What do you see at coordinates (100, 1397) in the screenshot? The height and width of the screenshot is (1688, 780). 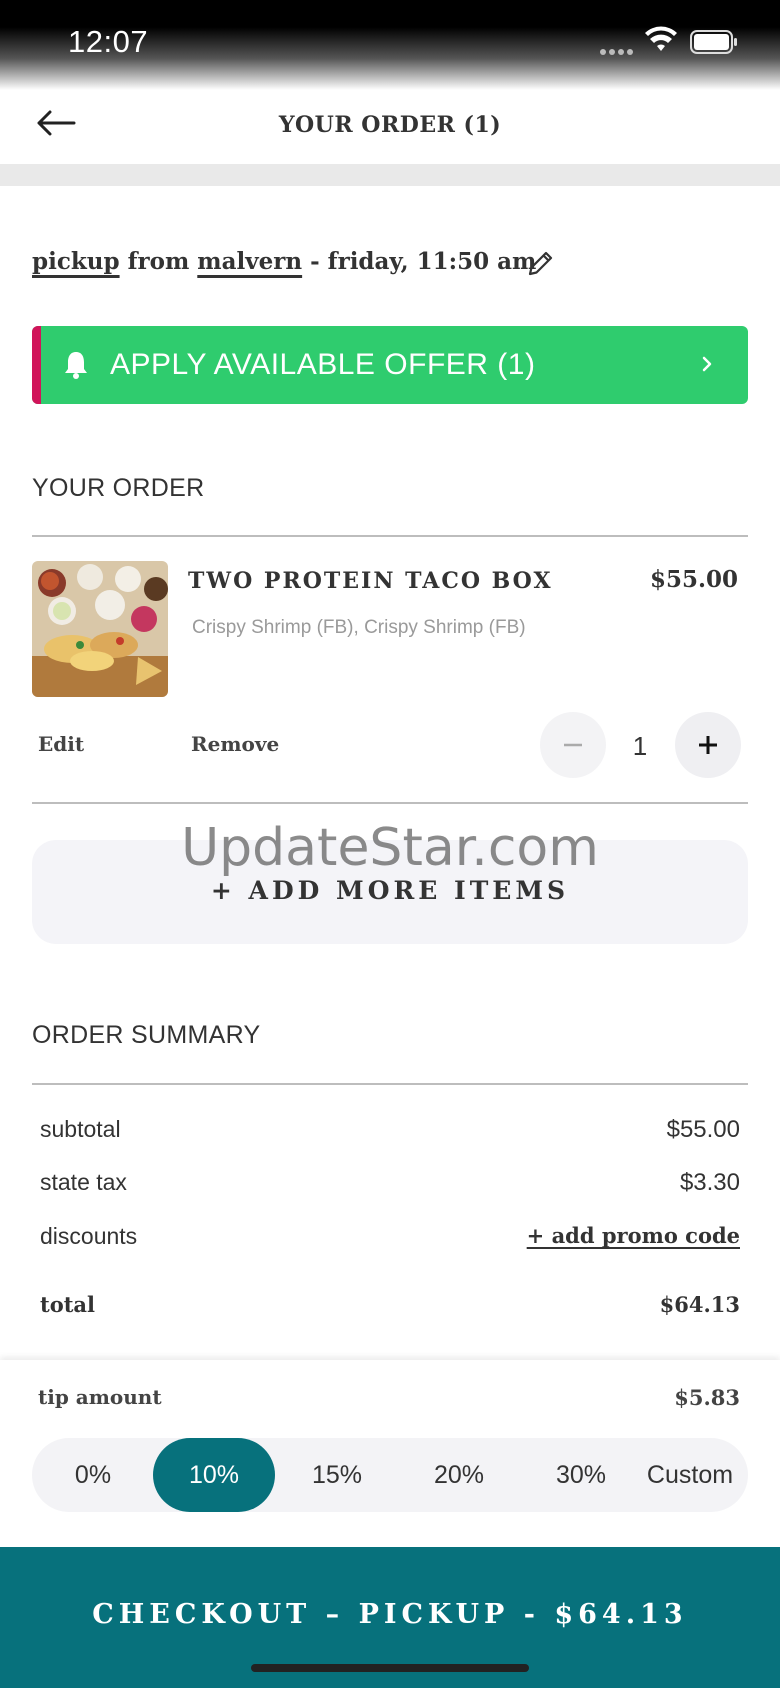 I see `tip-amount-label: tip amount` at bounding box center [100, 1397].